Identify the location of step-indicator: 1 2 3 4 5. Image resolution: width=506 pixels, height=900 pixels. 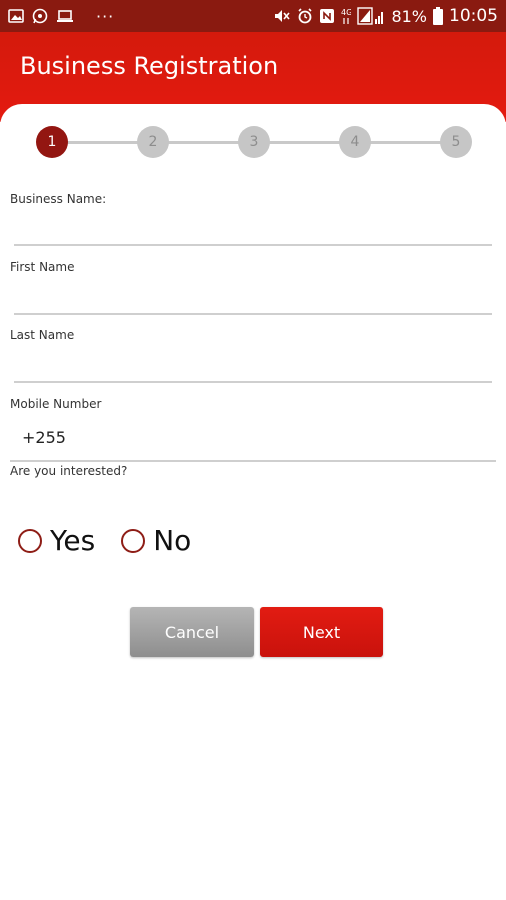
(253, 142).